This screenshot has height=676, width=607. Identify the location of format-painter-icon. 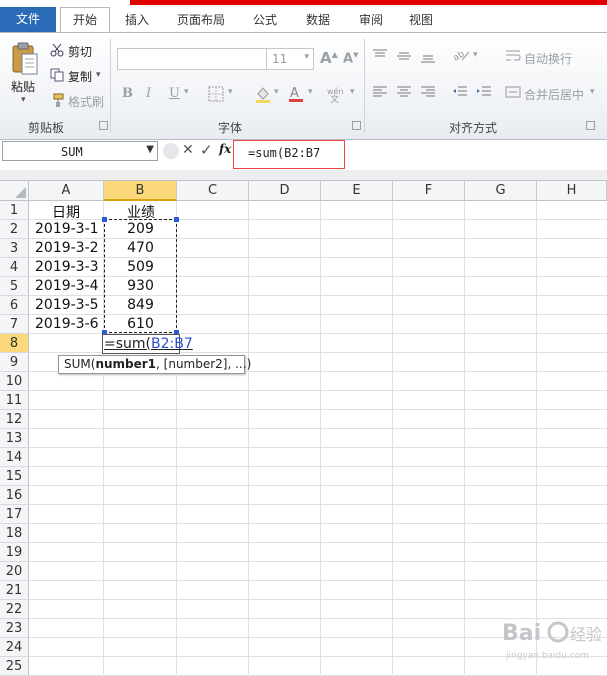
(57, 100).